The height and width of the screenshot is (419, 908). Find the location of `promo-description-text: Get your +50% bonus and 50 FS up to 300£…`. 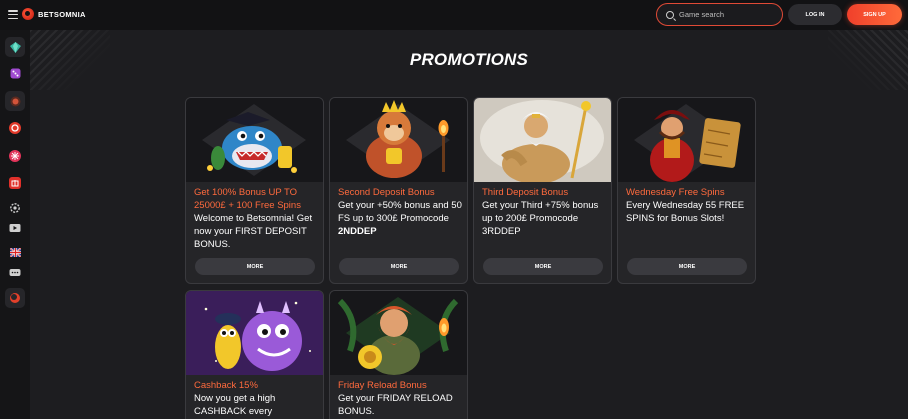

promo-description-text: Get your +50% bonus and 50 FS up to 300£… is located at coordinates (400, 212).